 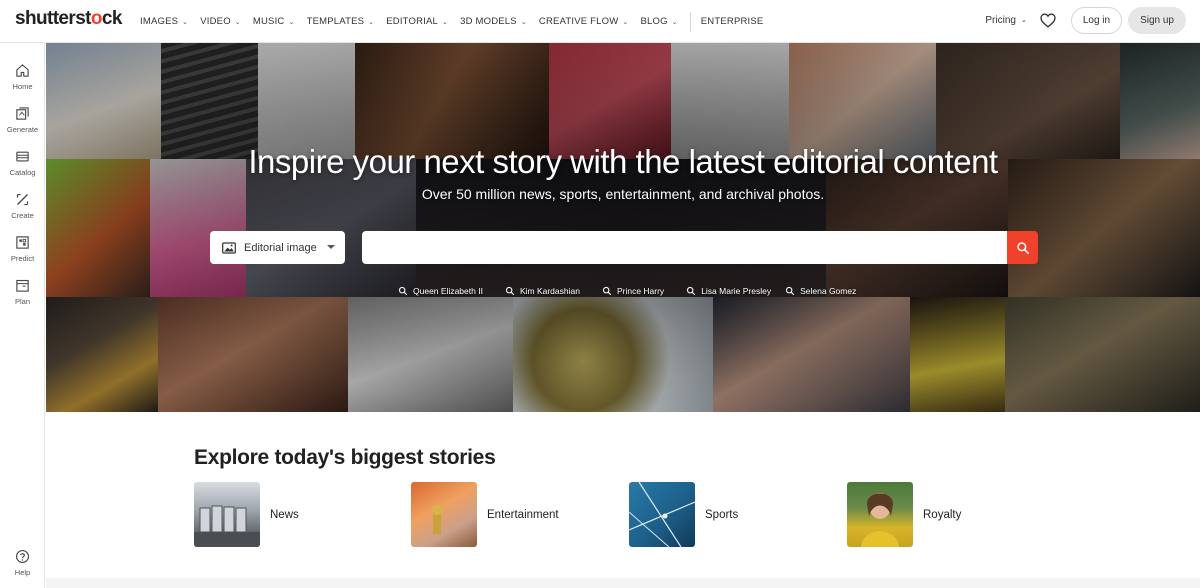 I want to click on nav-blog: BLOG ⌄, so click(x=658, y=21).